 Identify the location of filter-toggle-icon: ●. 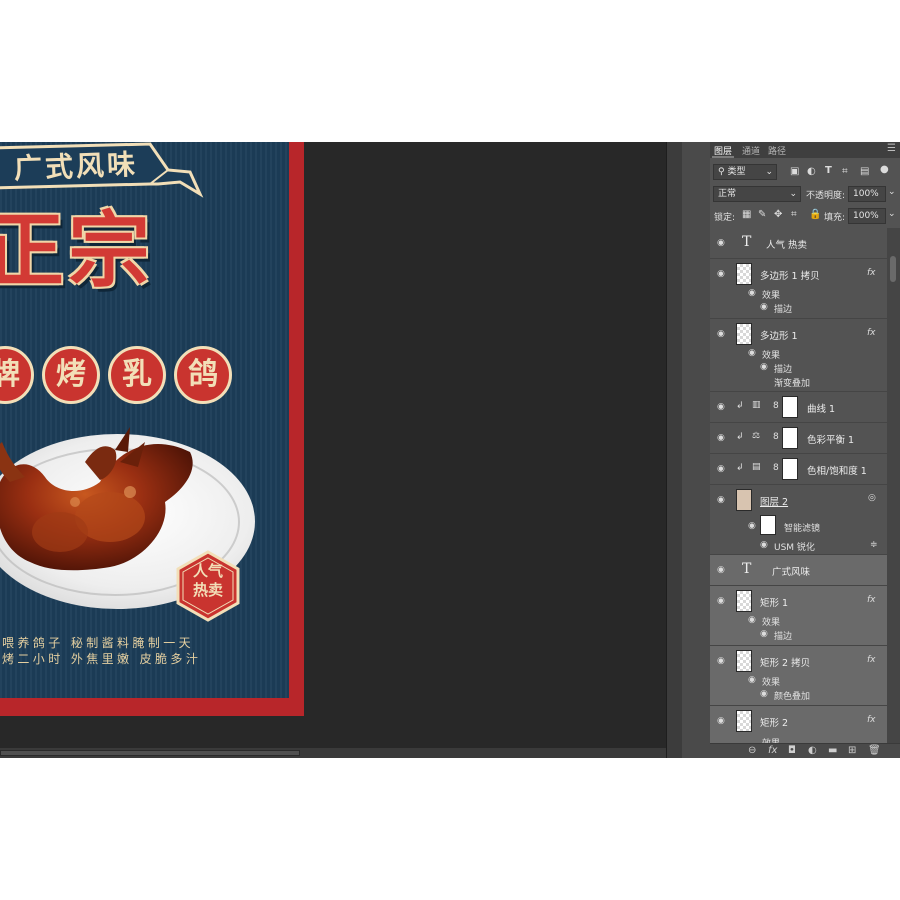
(884, 169).